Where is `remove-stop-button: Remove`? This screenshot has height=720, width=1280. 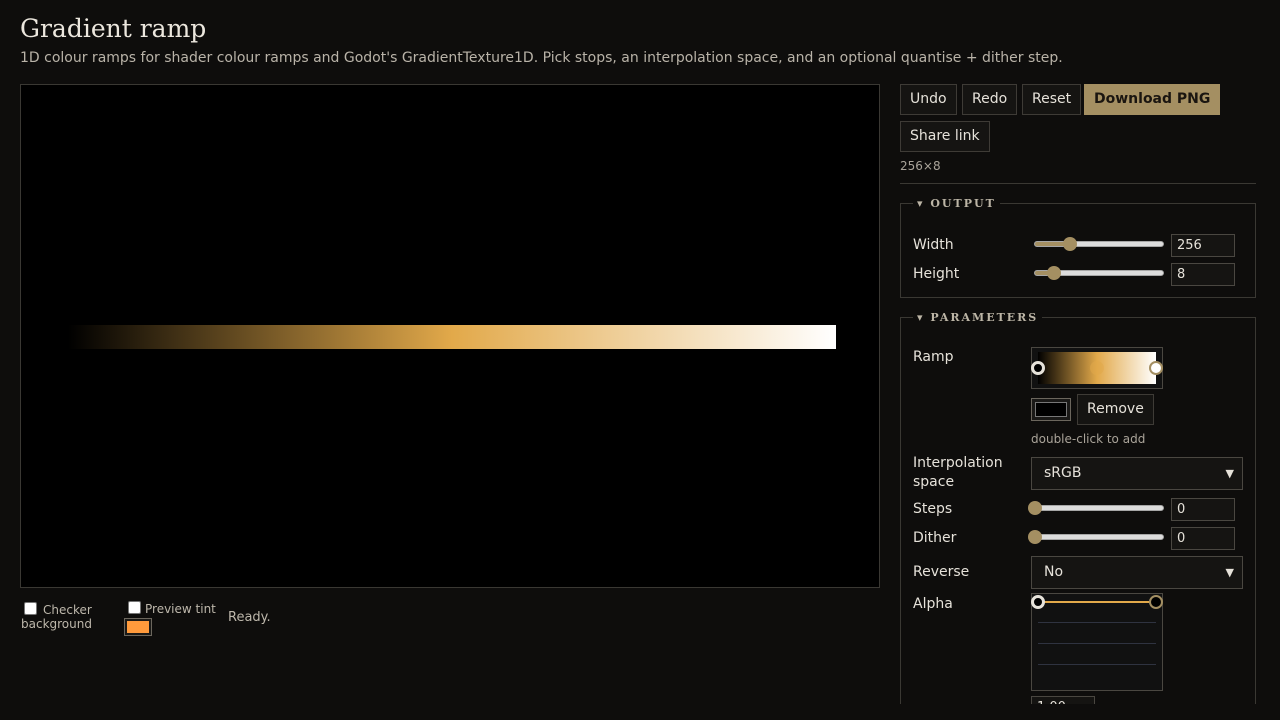
remove-stop-button: Remove is located at coordinates (1115, 409).